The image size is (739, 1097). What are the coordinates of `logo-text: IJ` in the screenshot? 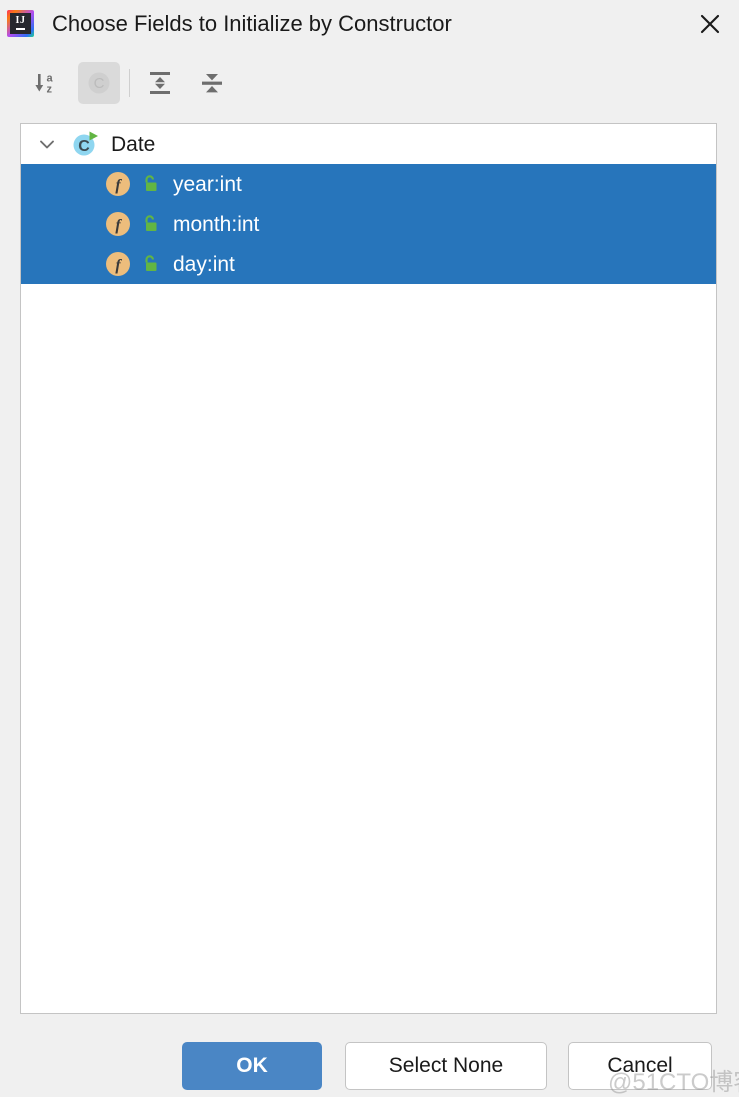 It's located at (20, 20).